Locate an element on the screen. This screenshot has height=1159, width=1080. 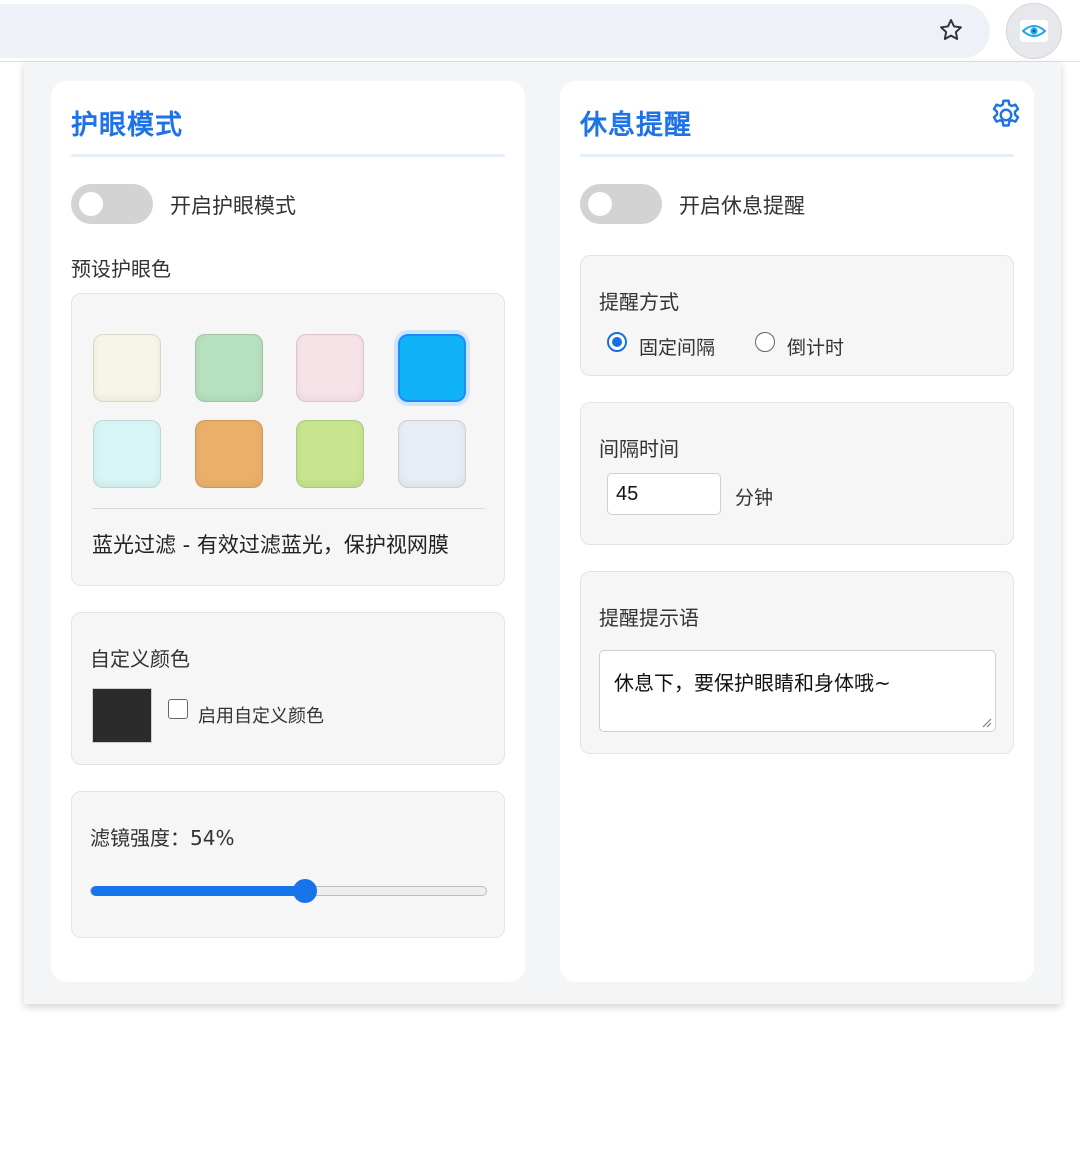
address-bar is located at coordinates (495, 31).